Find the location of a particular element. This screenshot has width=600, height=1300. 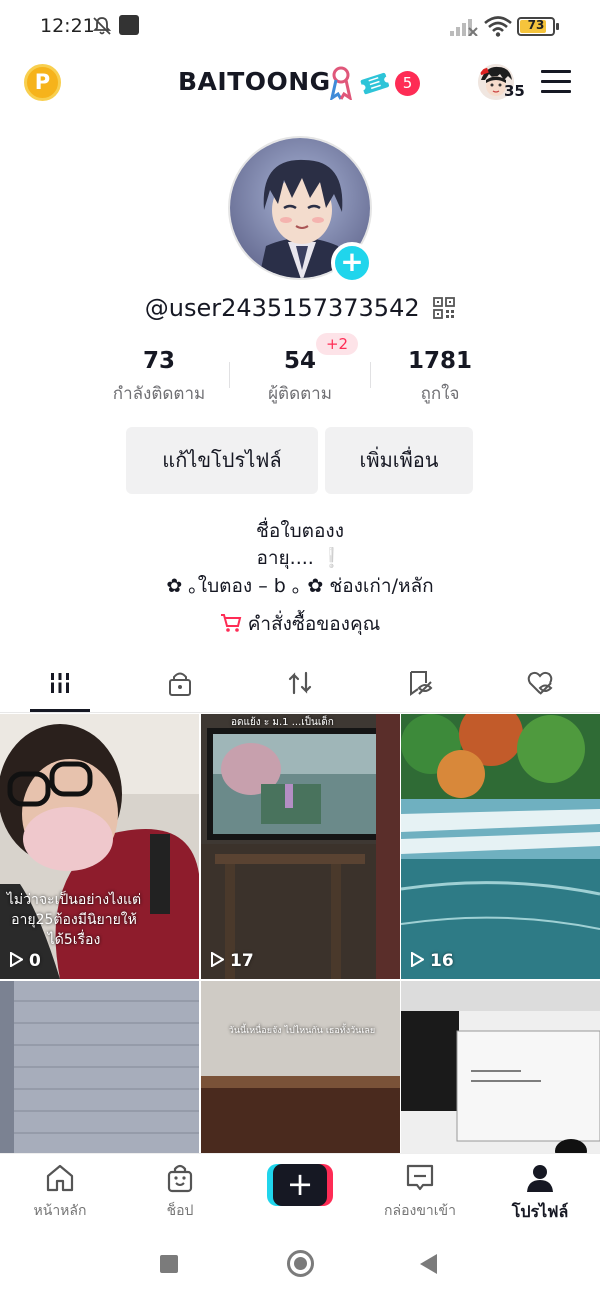

stat-followers-label: ผู้ติดตาม is located at coordinates (300, 394).